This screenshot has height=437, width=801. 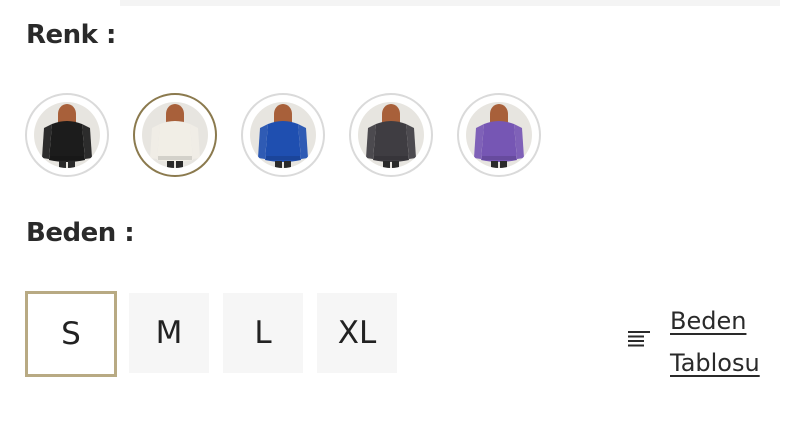 I want to click on size-chart-label: Beden Tablosu, so click(x=715, y=342).